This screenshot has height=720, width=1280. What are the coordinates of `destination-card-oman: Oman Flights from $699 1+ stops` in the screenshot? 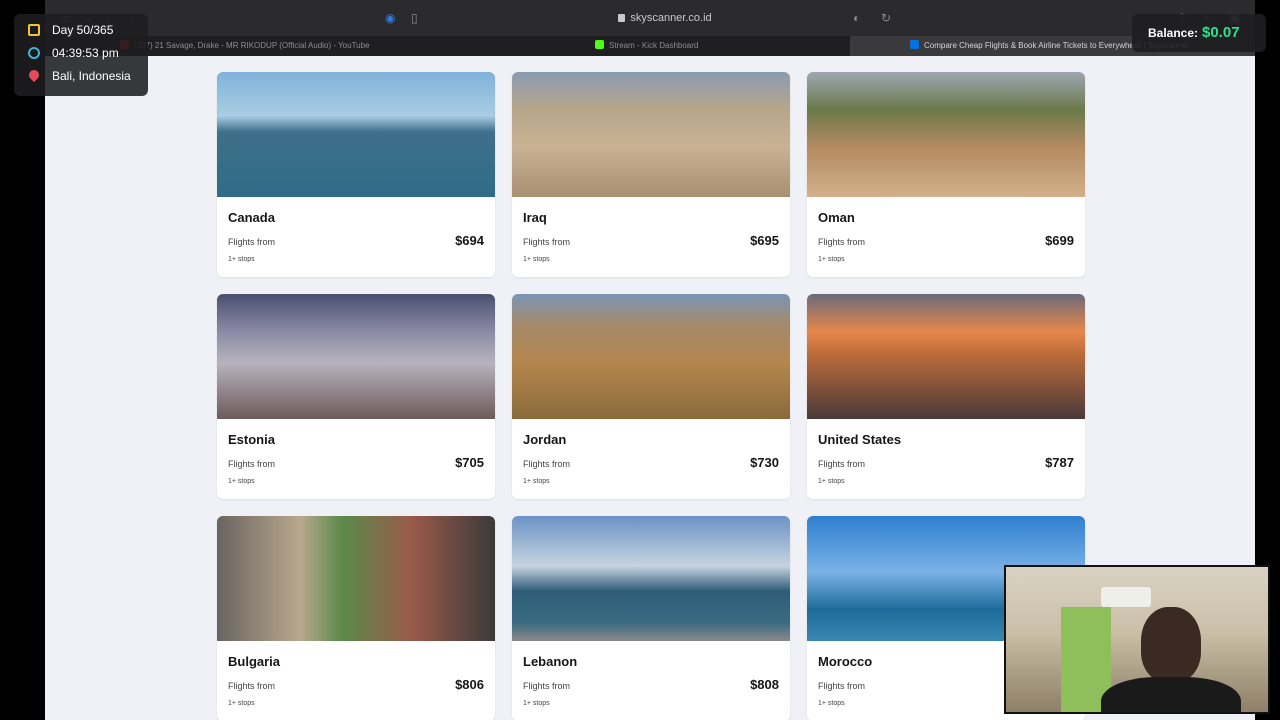 It's located at (946, 174).